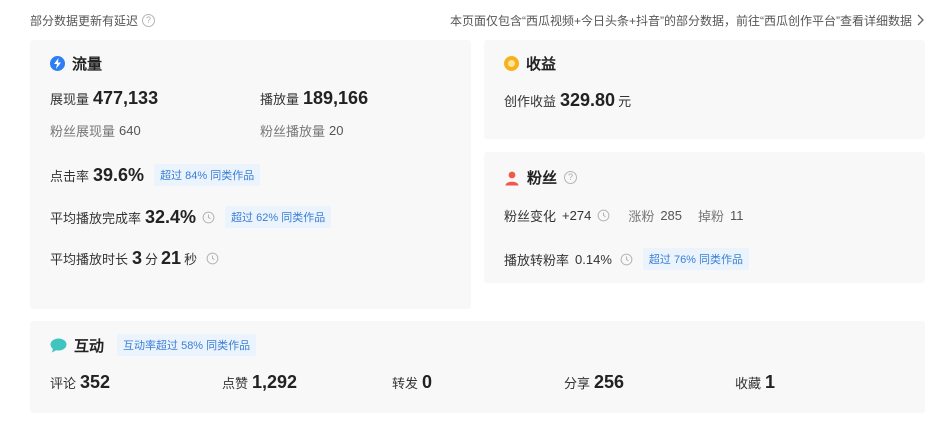 The image size is (934, 447). I want to click on favorites-label: 收藏, so click(748, 383).